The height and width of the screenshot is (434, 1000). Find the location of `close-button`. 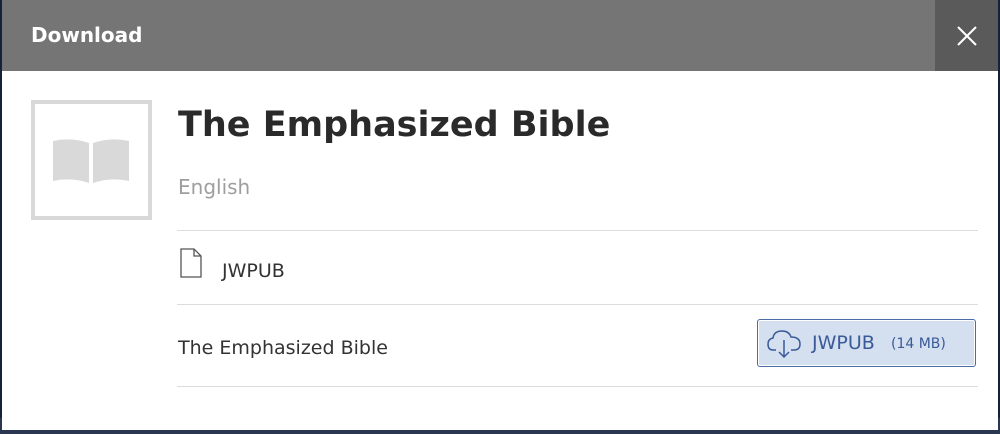

close-button is located at coordinates (966, 35).